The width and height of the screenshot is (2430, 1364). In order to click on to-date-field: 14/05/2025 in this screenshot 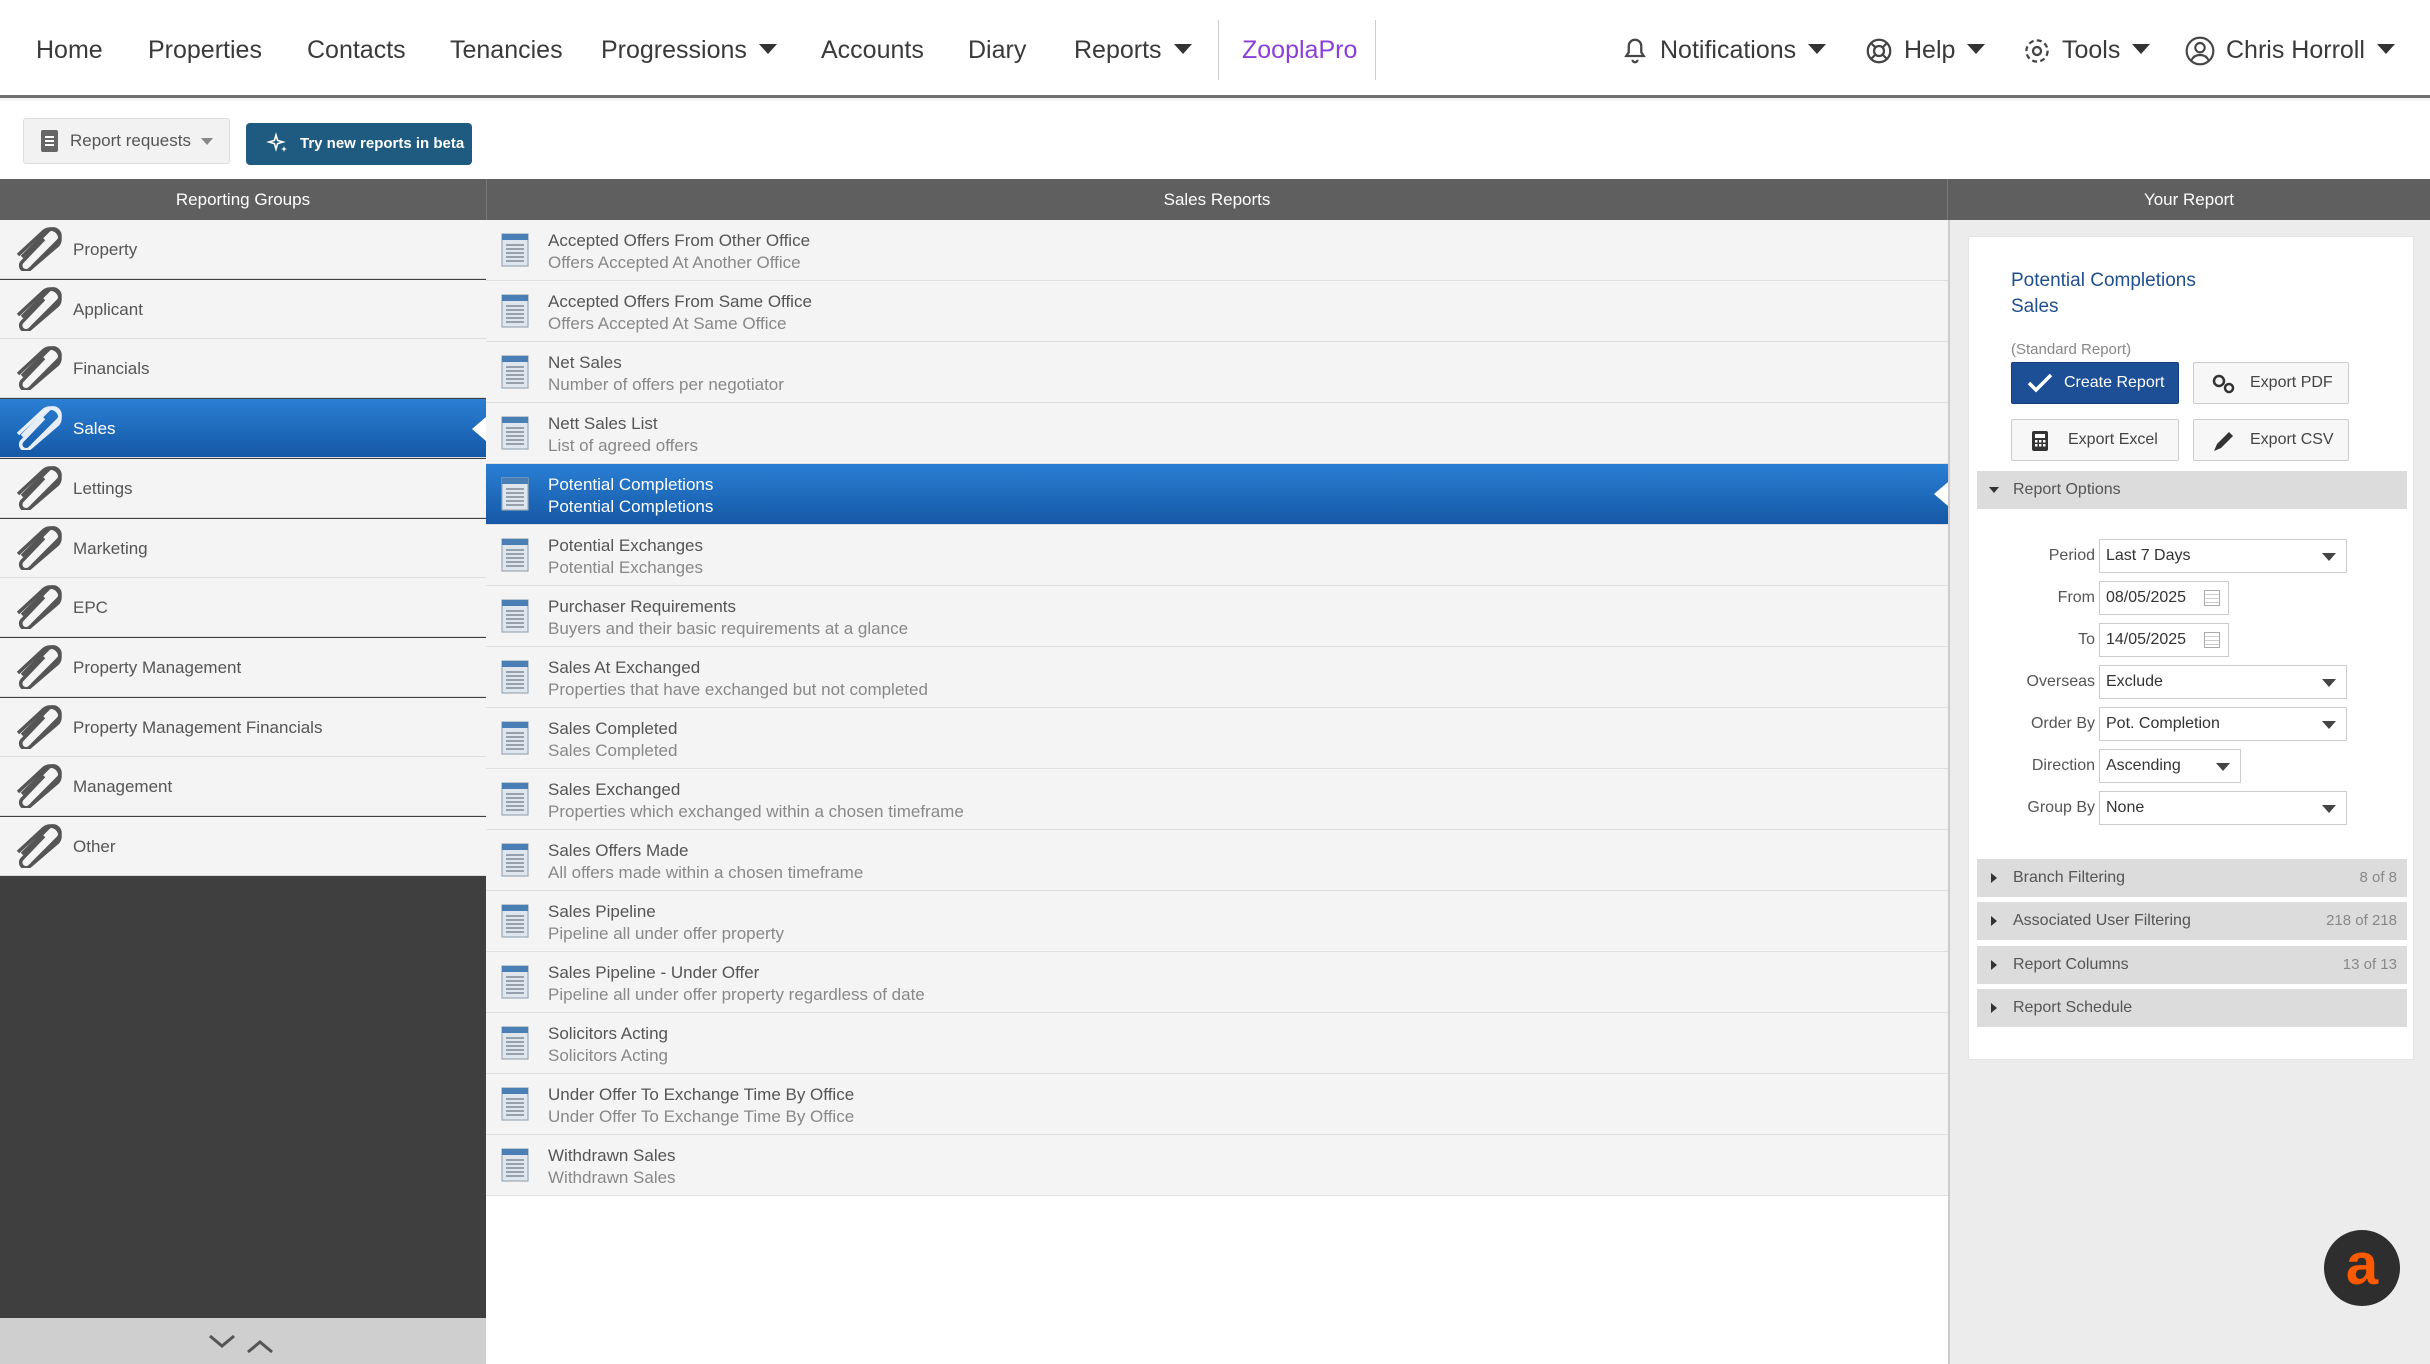, I will do `click(2164, 640)`.